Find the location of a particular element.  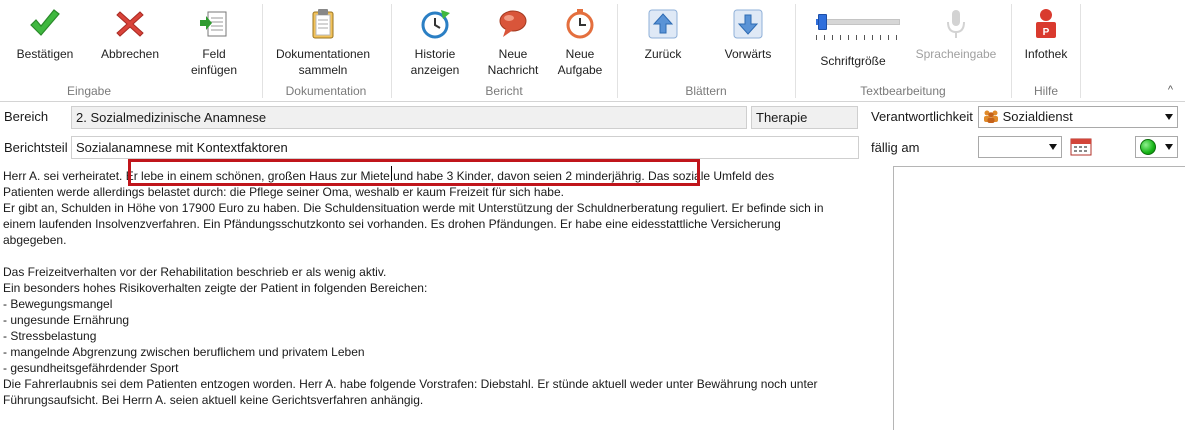

group-label-textbearbeitung: Textbearbeitung is located at coordinates (903, 91).